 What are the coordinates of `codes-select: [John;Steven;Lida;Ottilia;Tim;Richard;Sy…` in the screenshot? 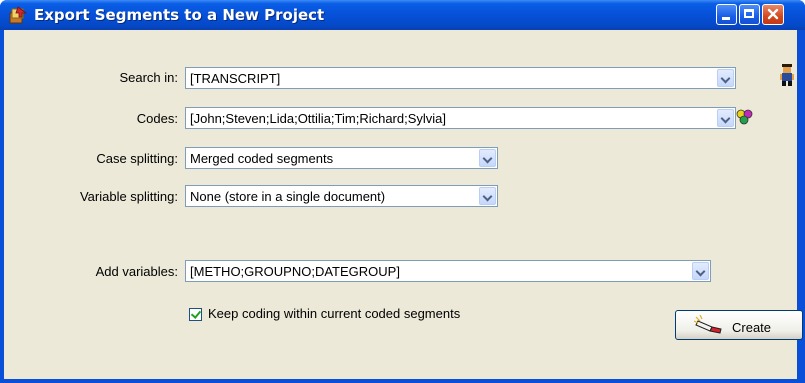 It's located at (460, 118).